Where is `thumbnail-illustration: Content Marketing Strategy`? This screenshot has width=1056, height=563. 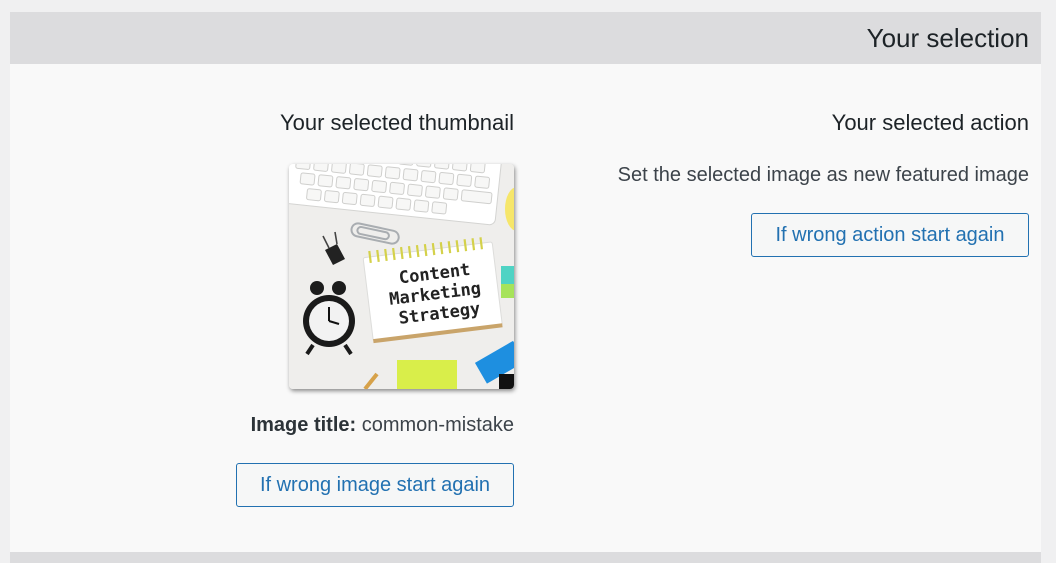 thumbnail-illustration: Content Marketing Strategy is located at coordinates (401, 276).